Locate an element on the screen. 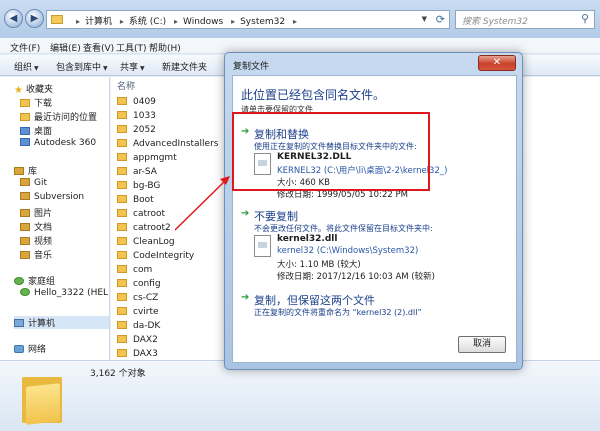  organize-label: 组织 is located at coordinates (23, 68).